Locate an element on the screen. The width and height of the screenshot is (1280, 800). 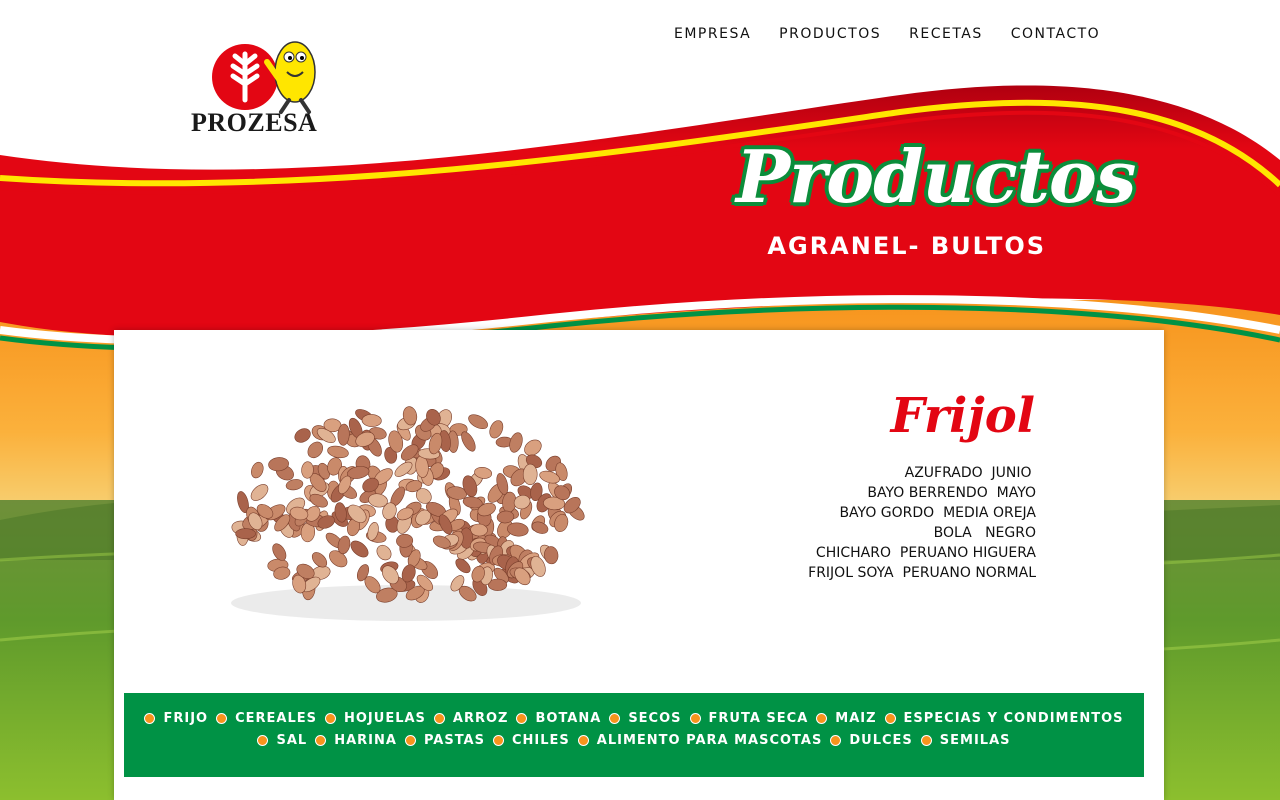
variety-item: BAYO BERRENDO MAYO is located at coordinates (951, 493).